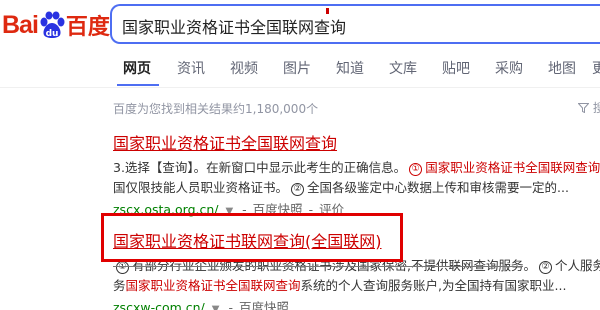 The height and width of the screenshot is (310, 600). Describe the element at coordinates (201, 187) in the screenshot. I see `snippet-text: 国仅限技能人员职业资格证书。` at that location.